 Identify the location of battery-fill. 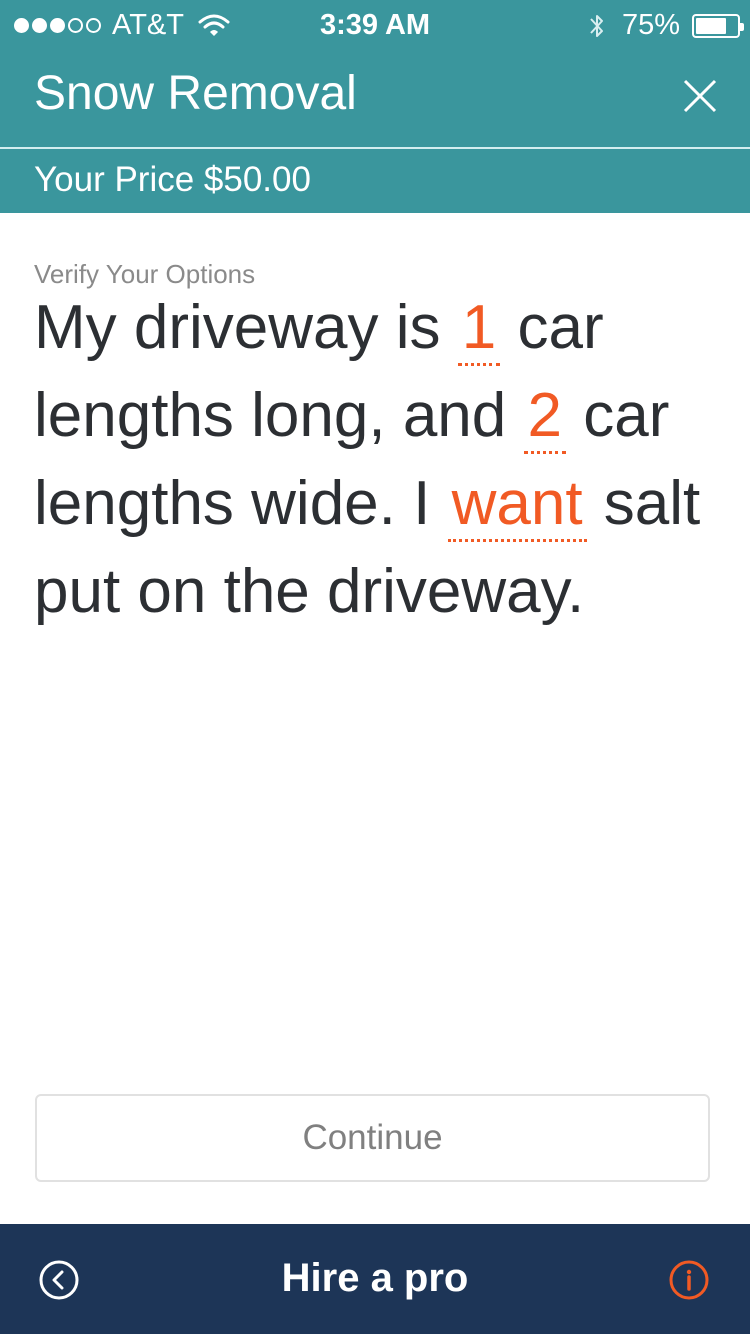
(711, 25).